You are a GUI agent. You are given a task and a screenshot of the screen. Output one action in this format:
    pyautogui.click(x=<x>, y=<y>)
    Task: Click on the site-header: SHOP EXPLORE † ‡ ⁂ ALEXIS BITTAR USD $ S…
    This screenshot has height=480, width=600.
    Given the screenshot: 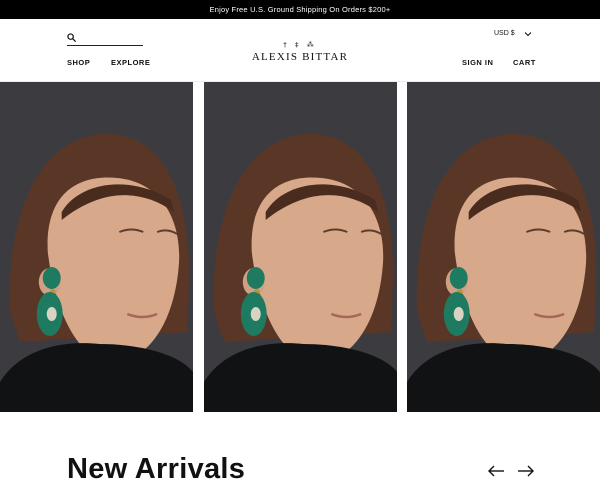 What is the action you would take?
    pyautogui.click(x=300, y=50)
    